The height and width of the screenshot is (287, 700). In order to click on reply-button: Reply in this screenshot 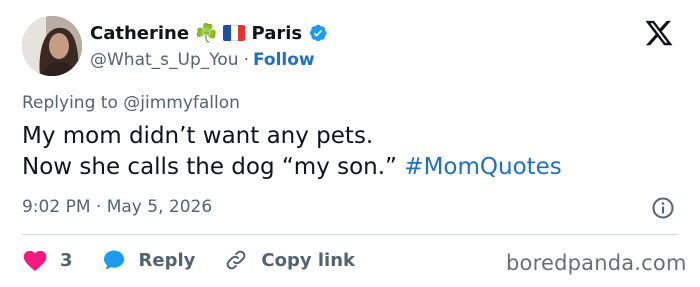, I will do `click(148, 260)`.